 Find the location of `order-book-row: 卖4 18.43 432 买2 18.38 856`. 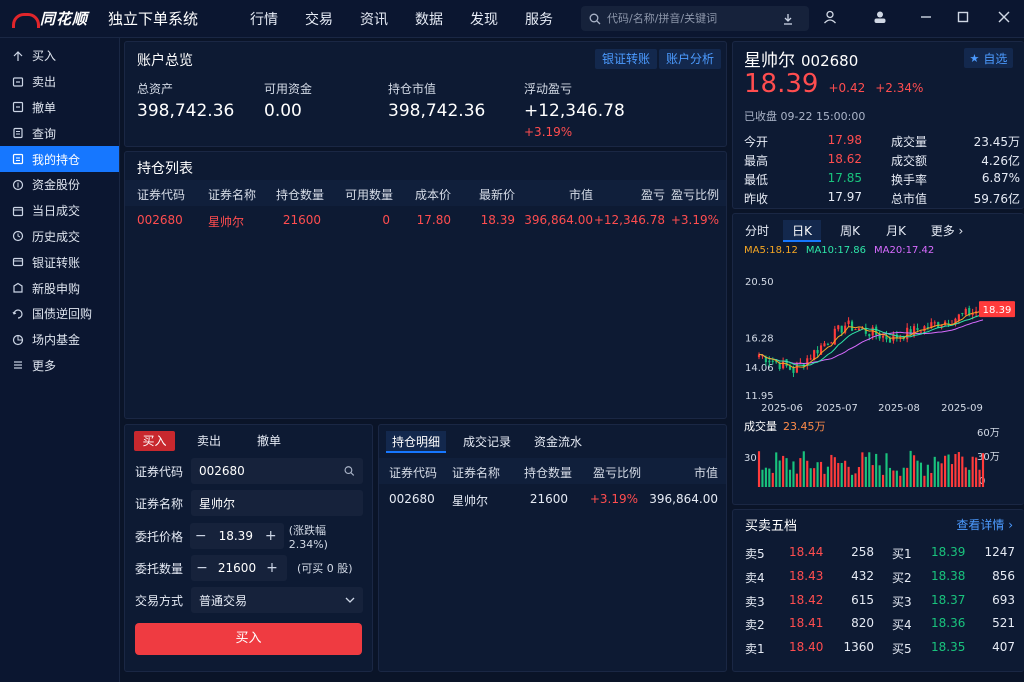

order-book-row: 卖4 18.43 432 买2 18.38 856 is located at coordinates (880, 576).